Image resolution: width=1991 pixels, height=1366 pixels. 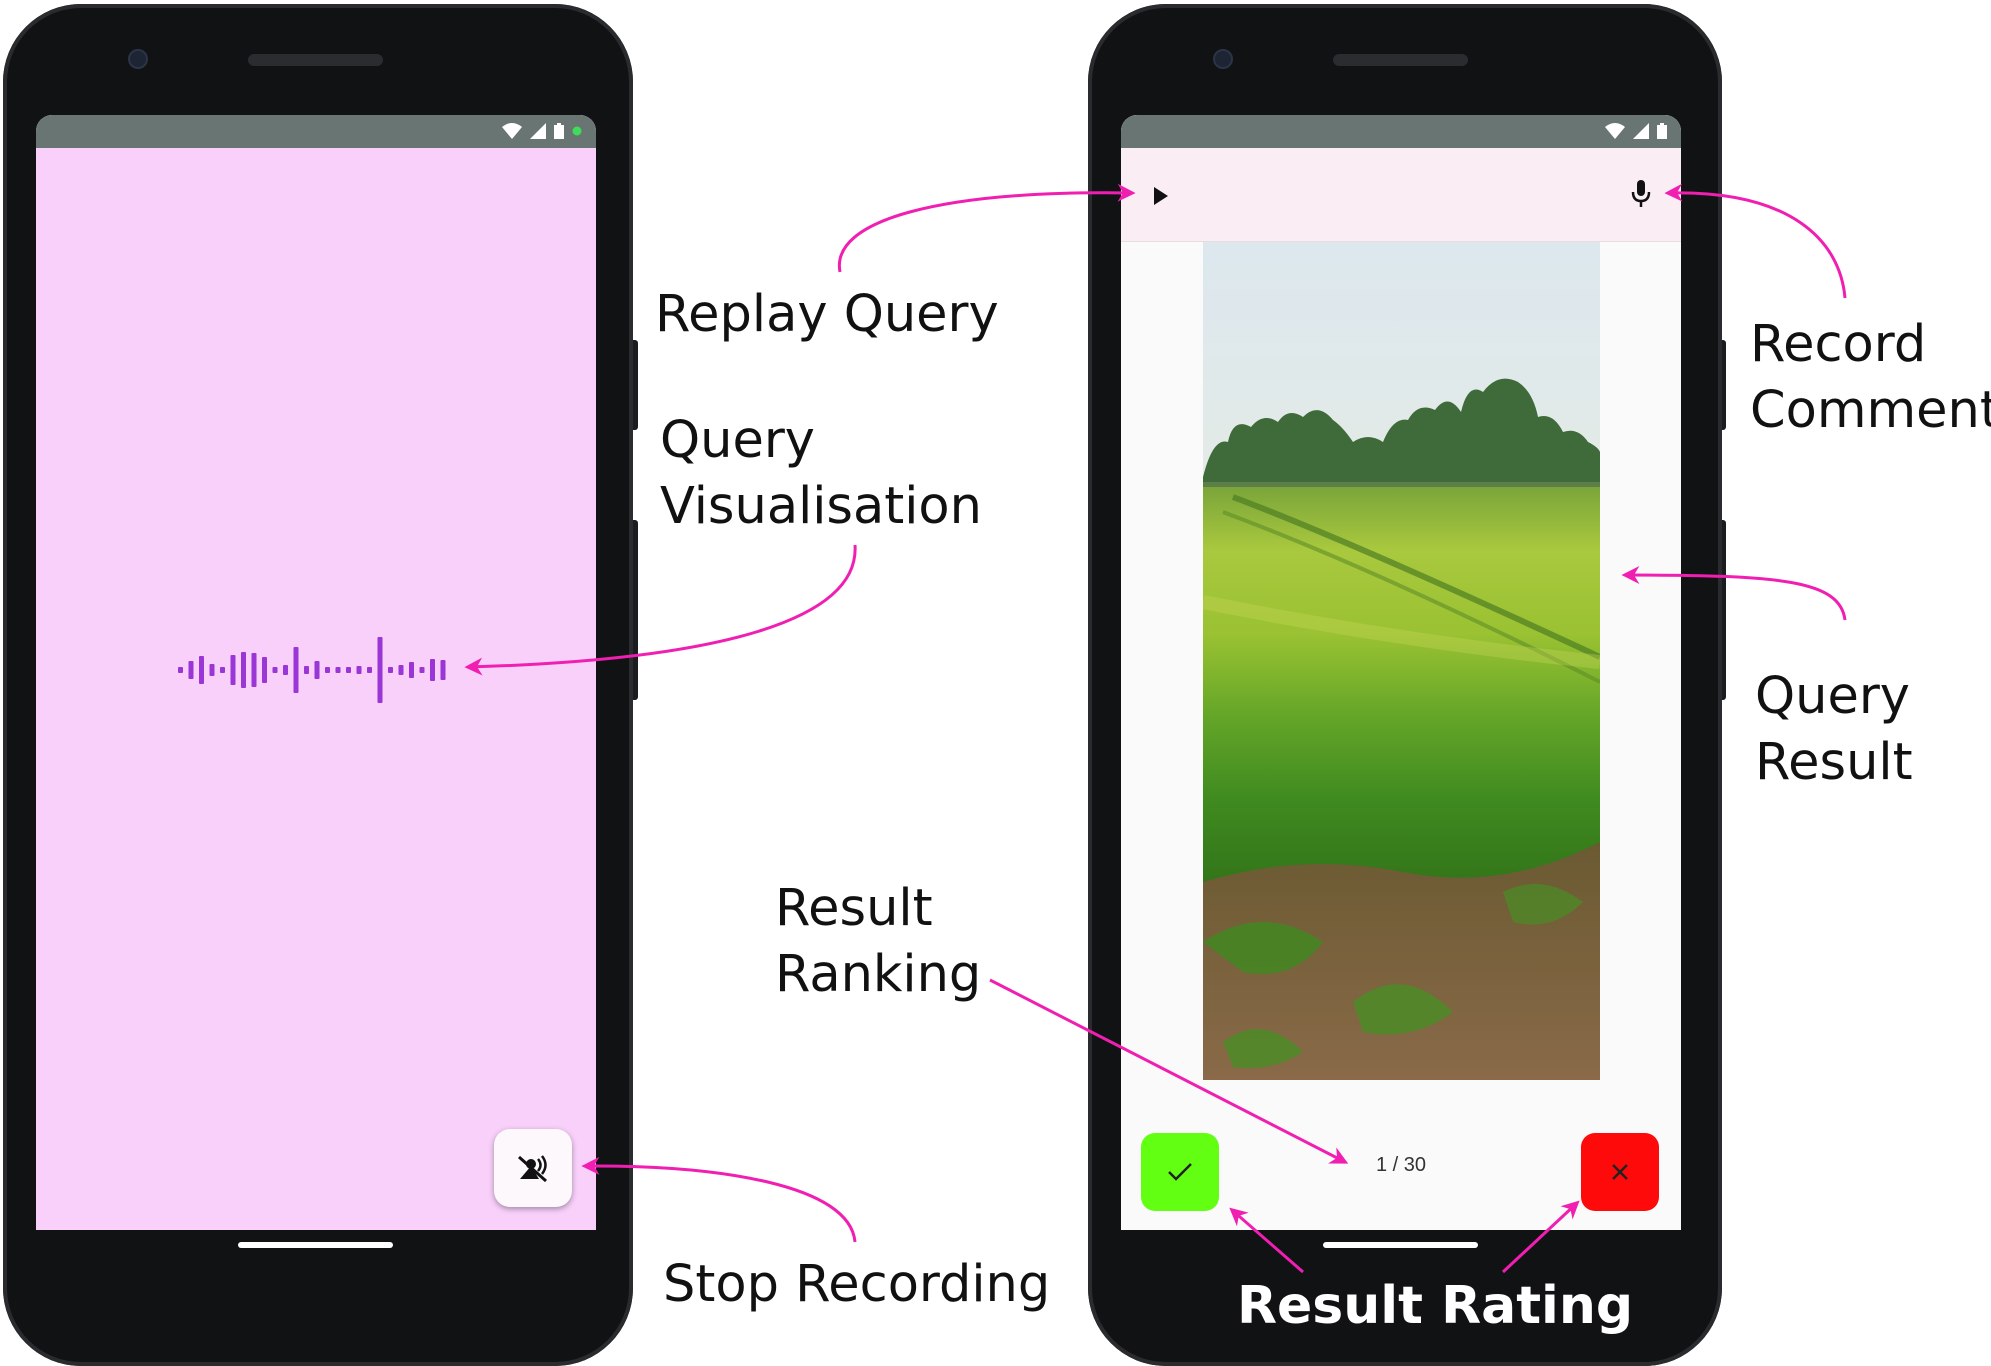 I want to click on mic-icon, so click(x=1641, y=193).